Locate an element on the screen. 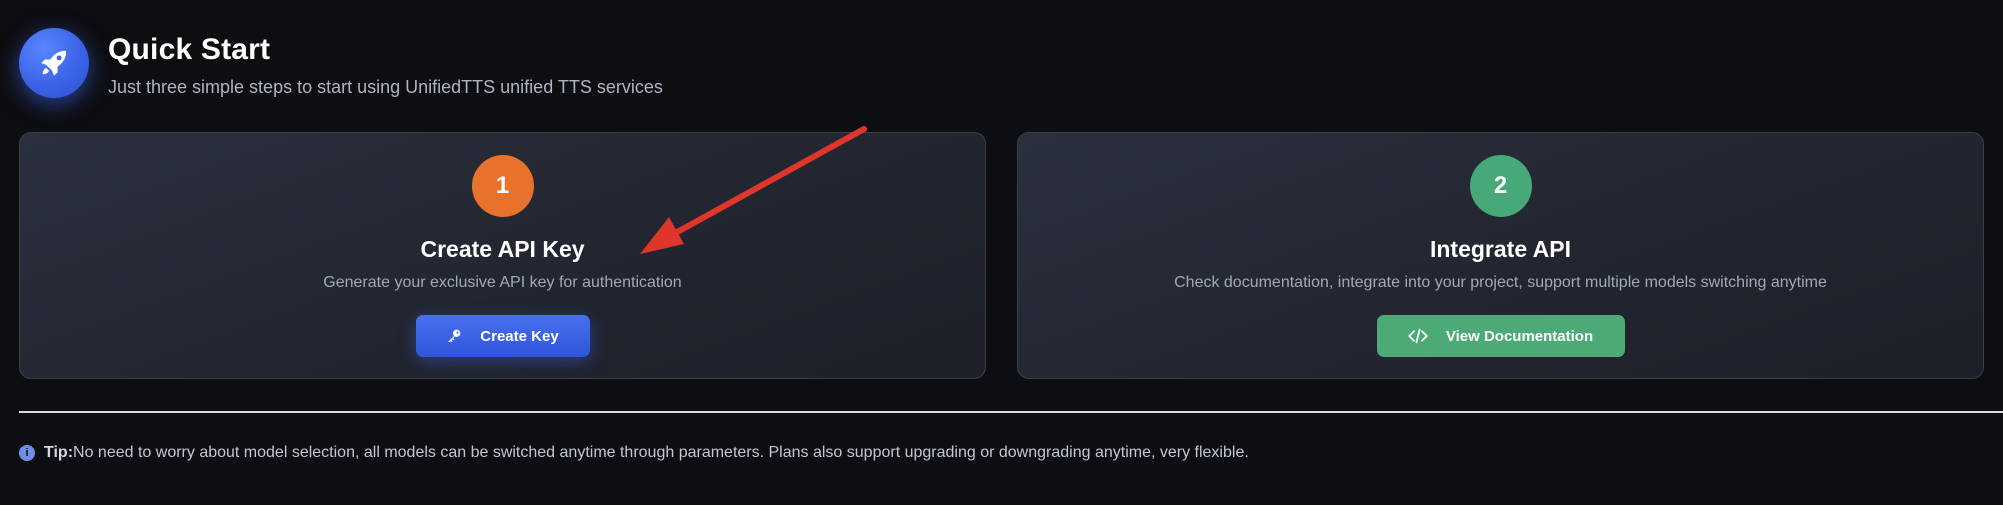 The image size is (2003, 505). rocket-icon is located at coordinates (54, 63).